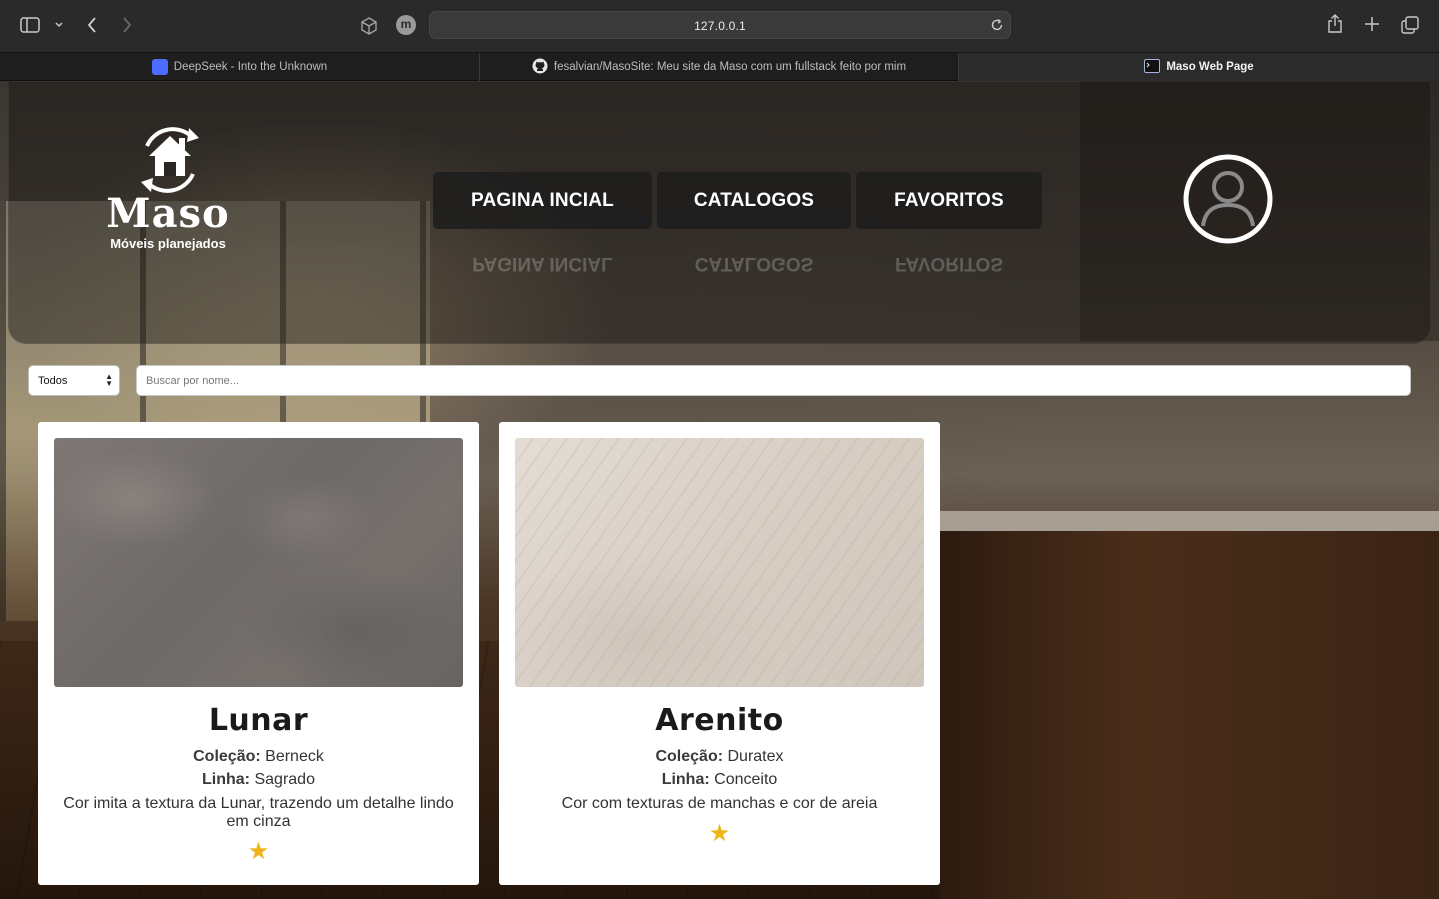 The width and height of the screenshot is (1439, 899). What do you see at coordinates (250, 67) in the screenshot?
I see `tab-label: DeepSeek - Into the Unknown` at bounding box center [250, 67].